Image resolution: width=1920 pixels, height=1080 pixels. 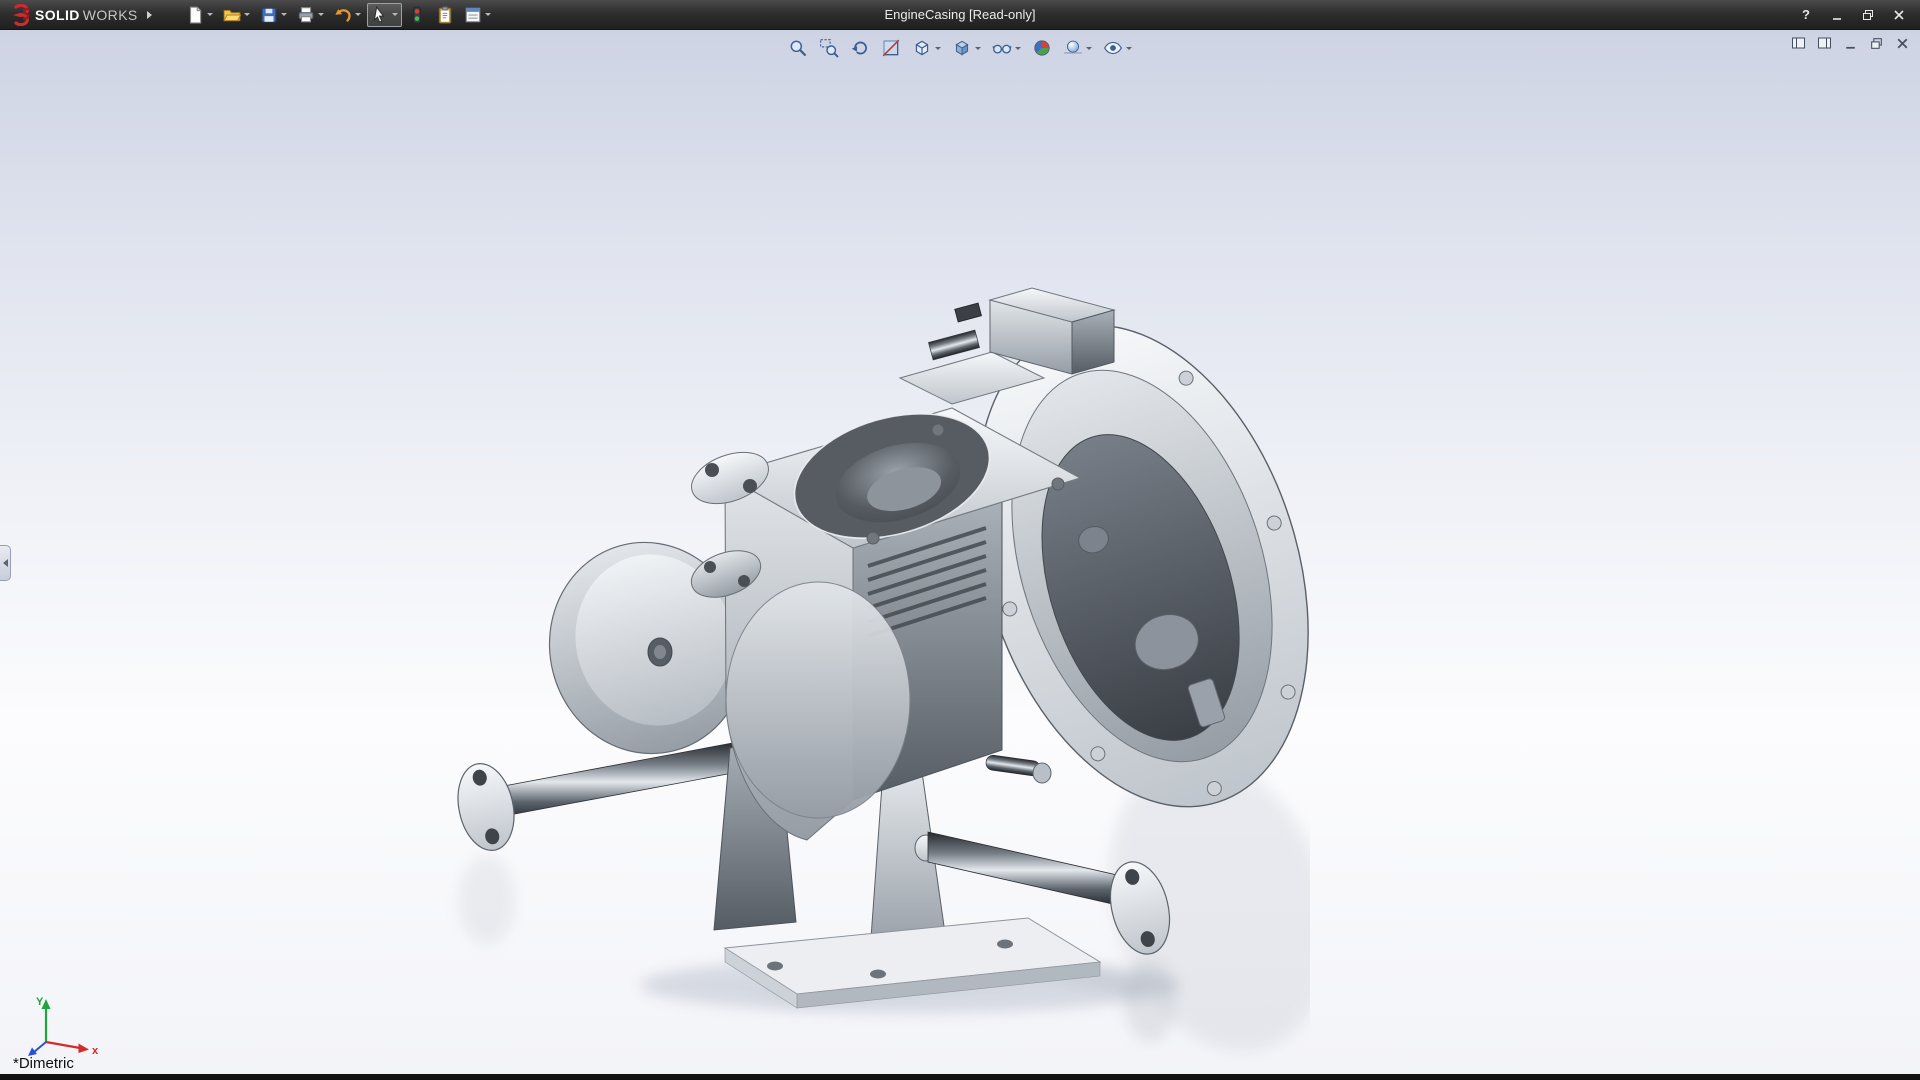 I want to click on hide-show-items-button, so click(x=1006, y=48).